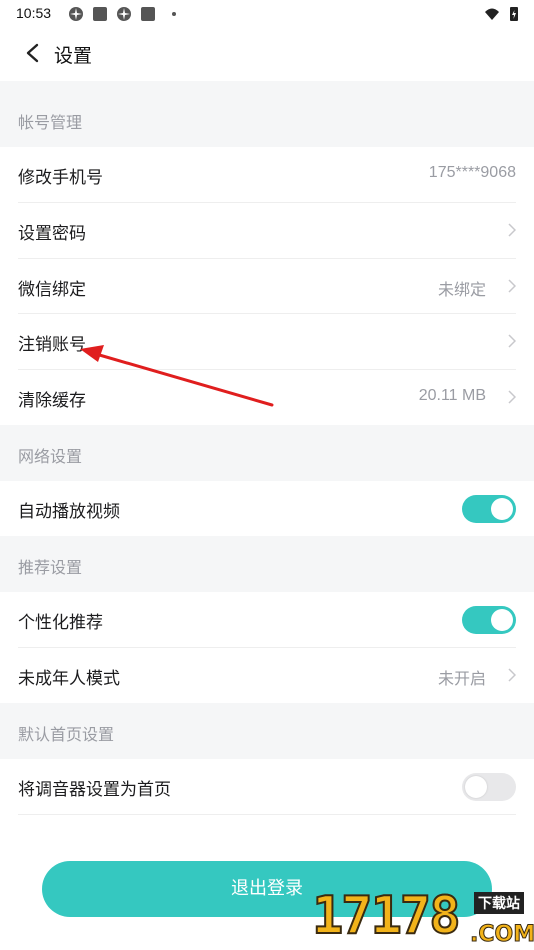 This screenshot has width=534, height=950. Describe the element at coordinates (267, 619) in the screenshot. I see `row-personalized-recommend: 个性化推荐` at that location.